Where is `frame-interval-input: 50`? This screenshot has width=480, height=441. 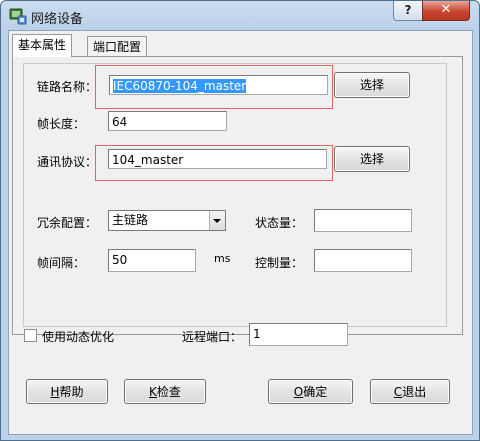 frame-interval-input: 50 is located at coordinates (152, 260).